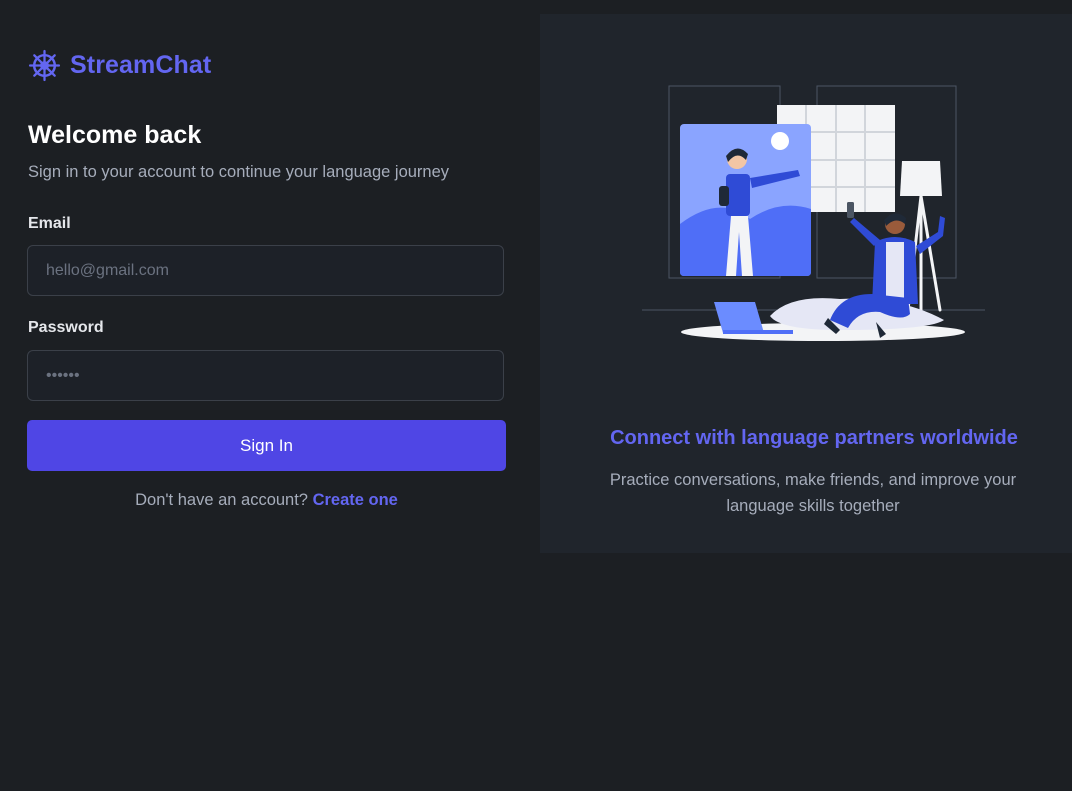 The width and height of the screenshot is (1072, 791). I want to click on brand-logo: StreamChat, so click(119, 65).